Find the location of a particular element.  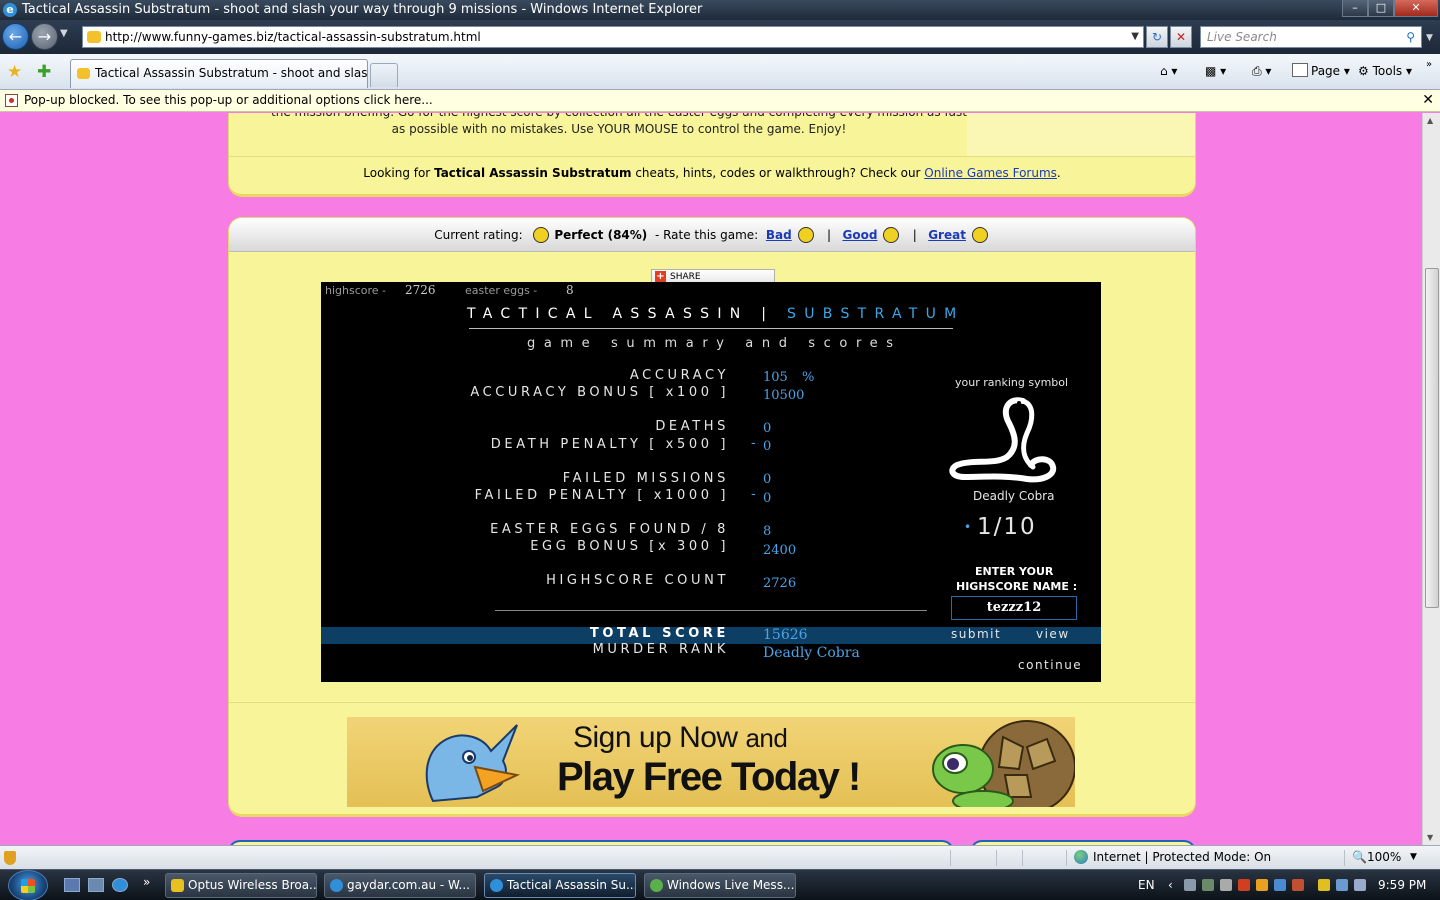

network-tray-icon is located at coordinates (1342, 885).